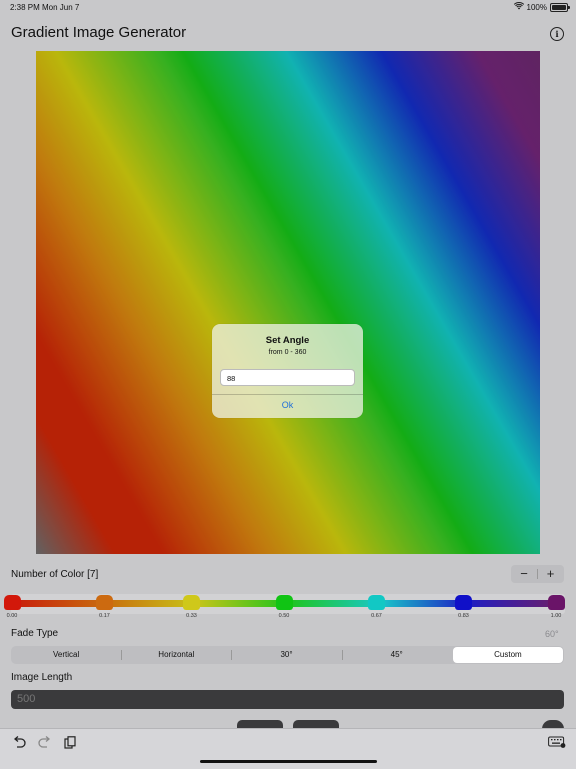 This screenshot has height=769, width=576. Describe the element at coordinates (396, 655) in the screenshot. I see `fade-option: 45°` at that location.